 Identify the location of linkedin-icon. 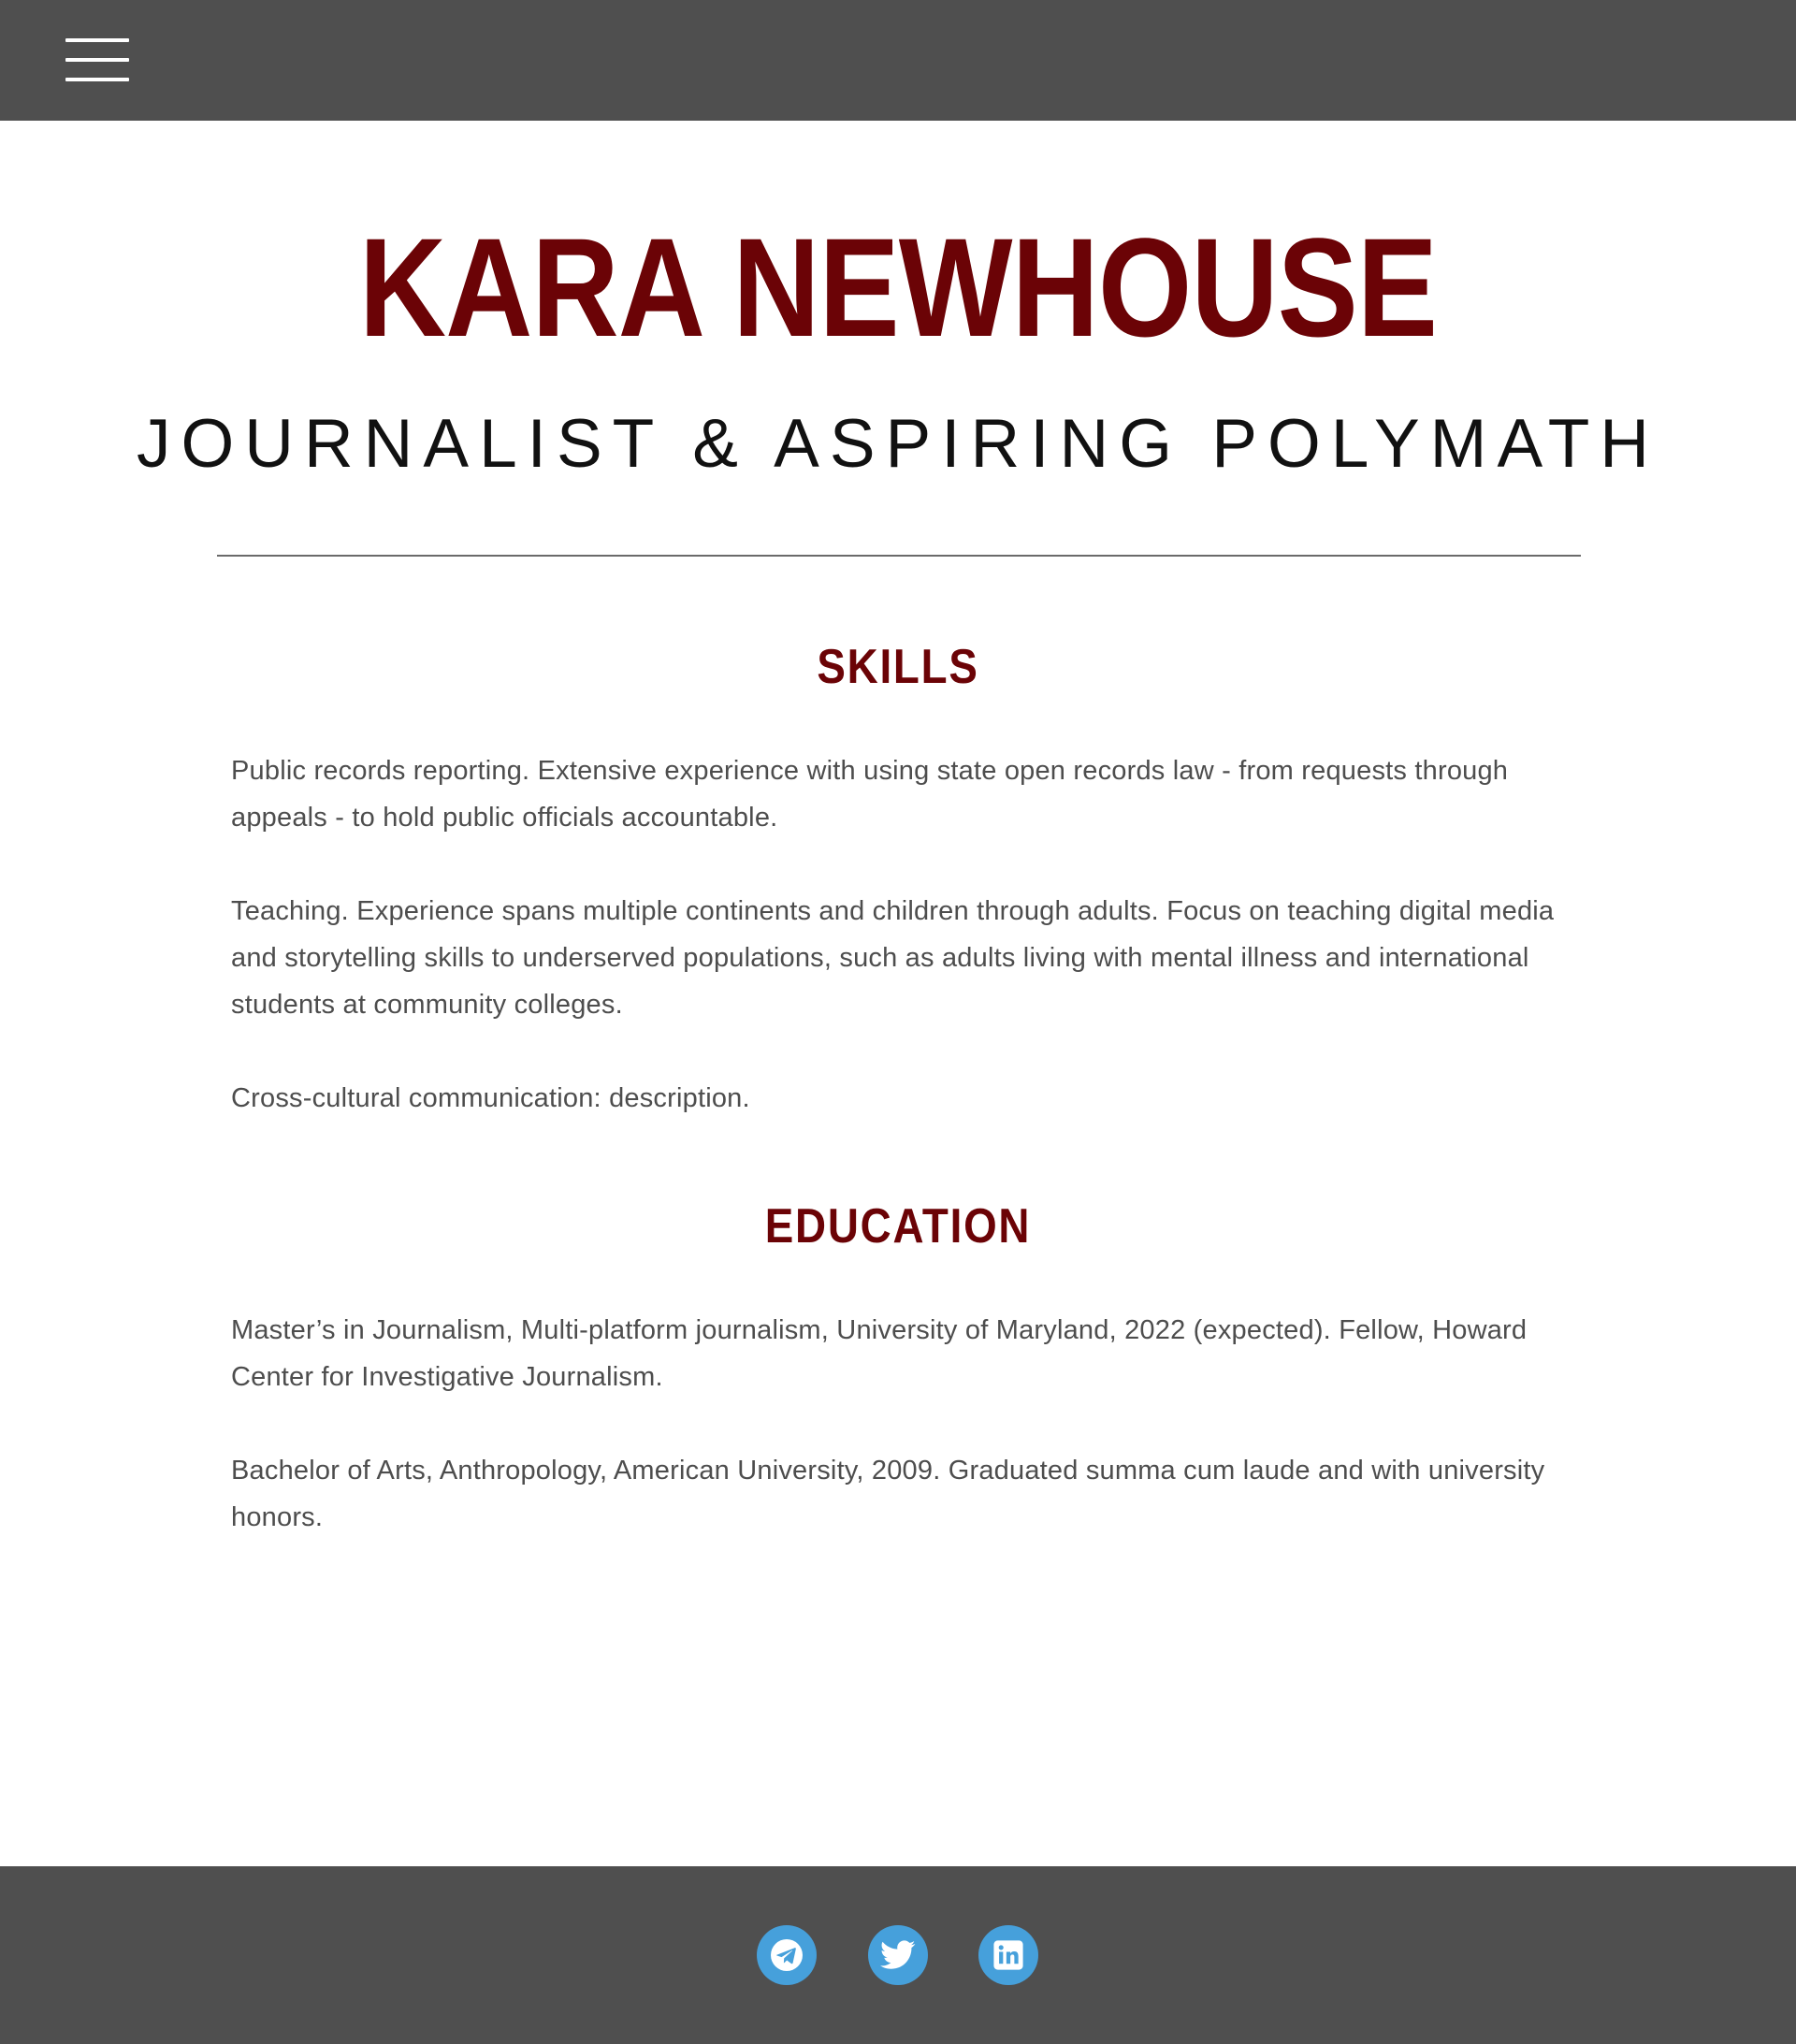
(1008, 1955).